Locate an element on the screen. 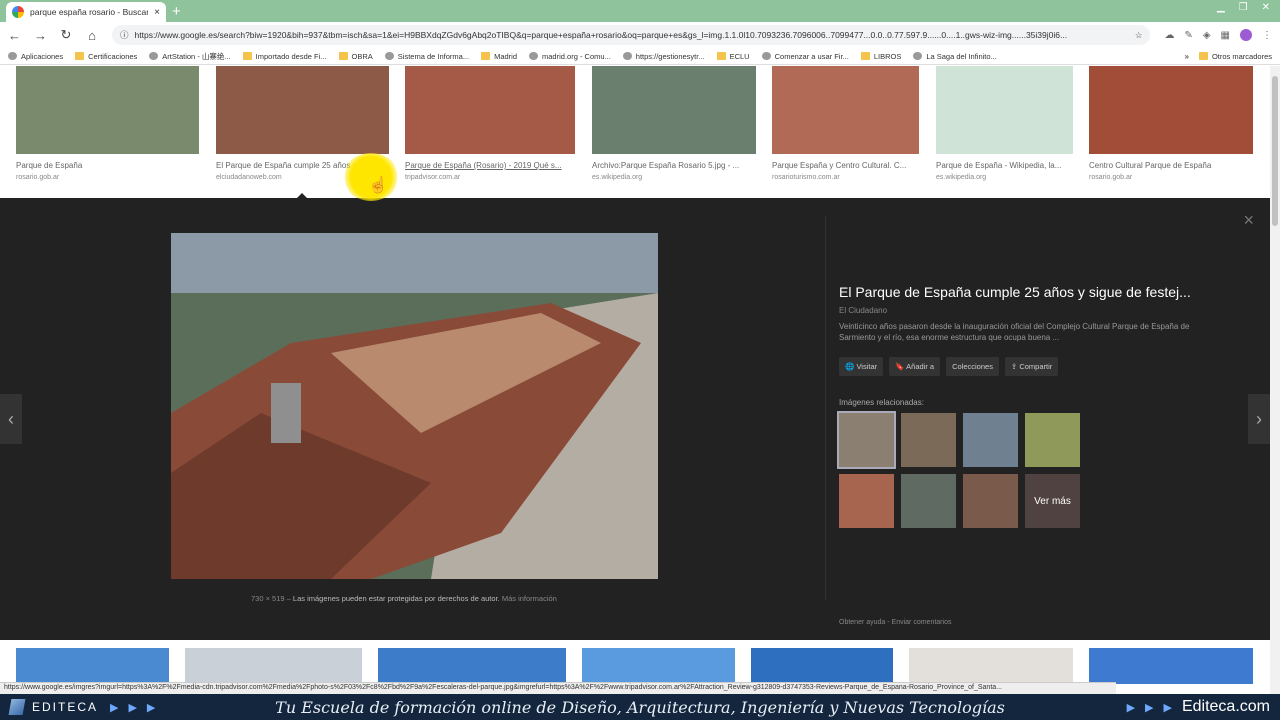 This screenshot has width=1280, height=720. result-card: Parque de España rosario.gob.ar is located at coordinates (107, 123).